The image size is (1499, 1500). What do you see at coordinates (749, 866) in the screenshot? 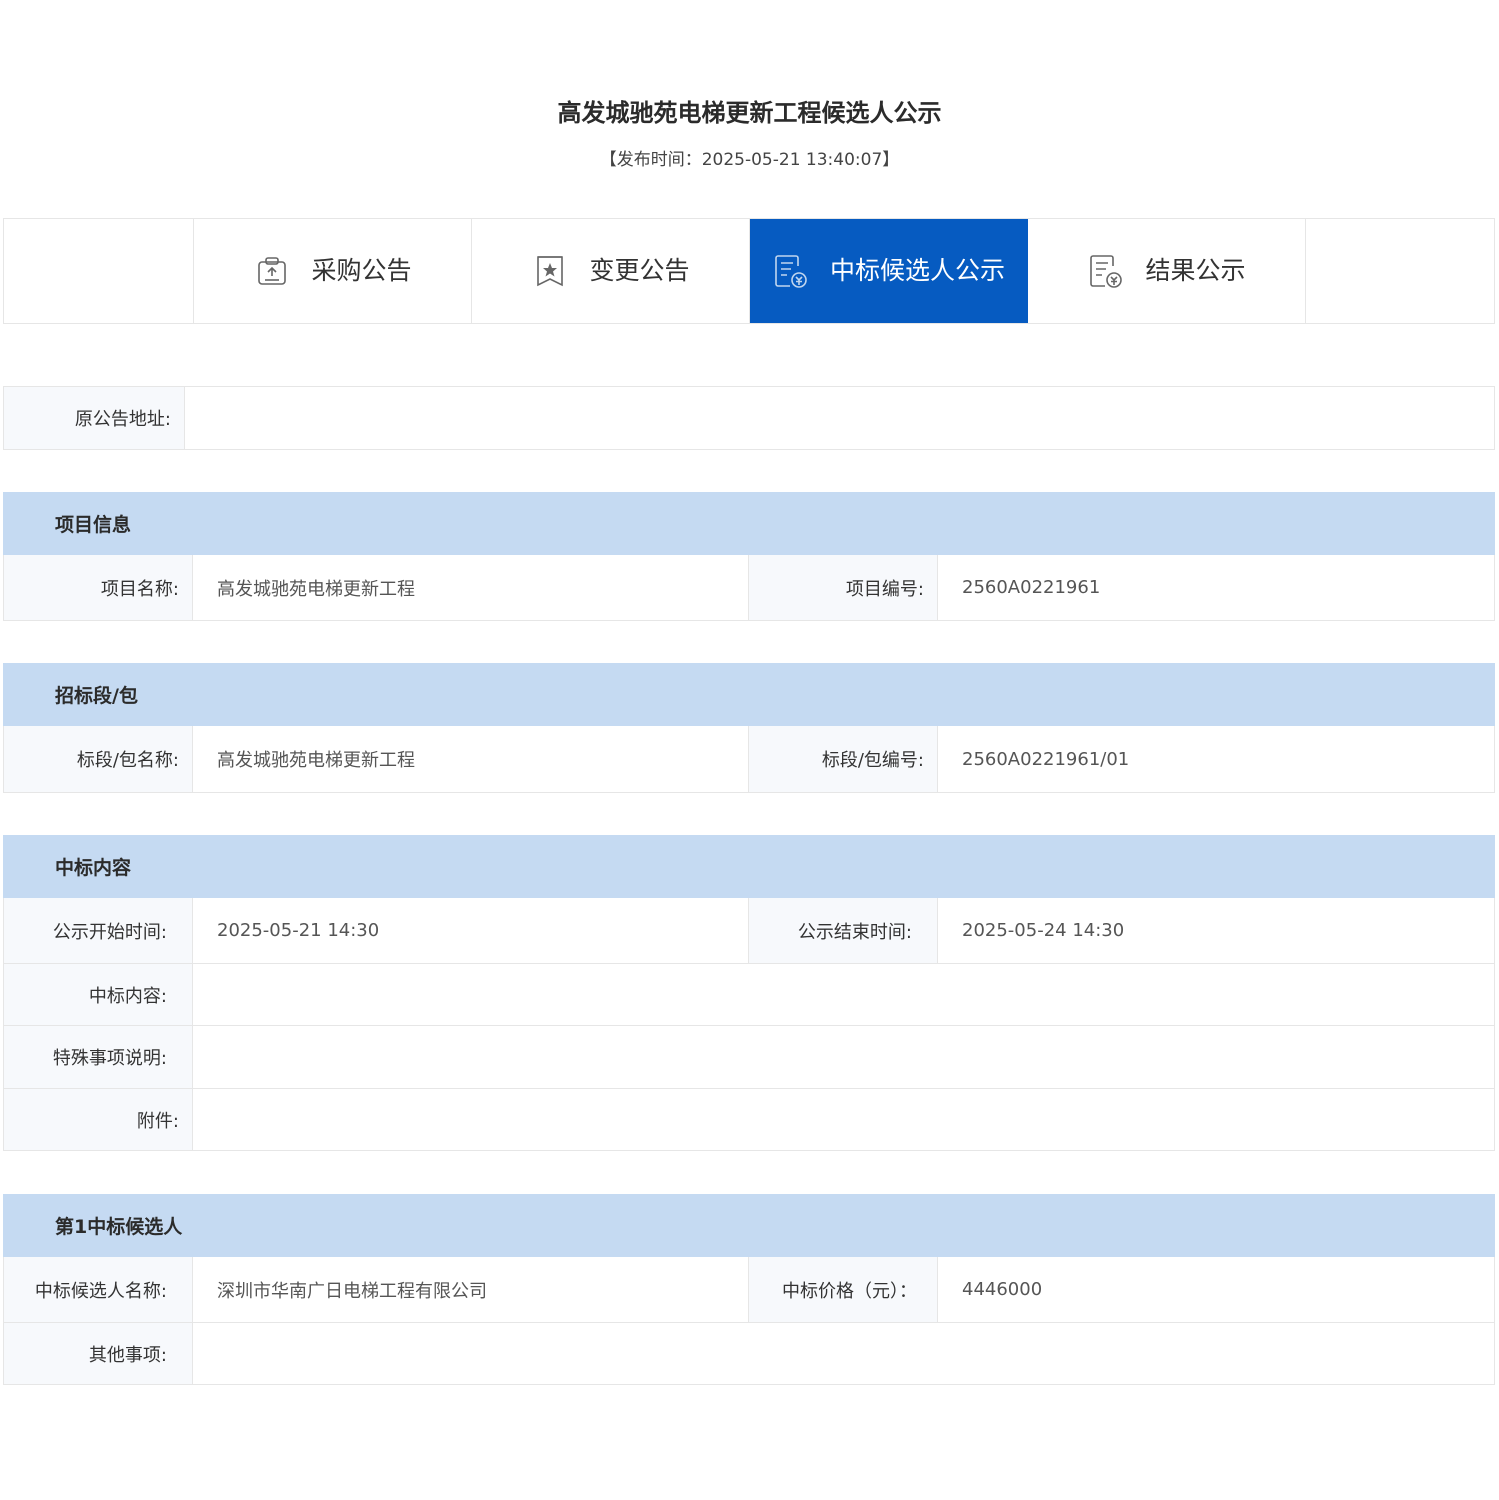
I see `section-header-award: 中标内容` at bounding box center [749, 866].